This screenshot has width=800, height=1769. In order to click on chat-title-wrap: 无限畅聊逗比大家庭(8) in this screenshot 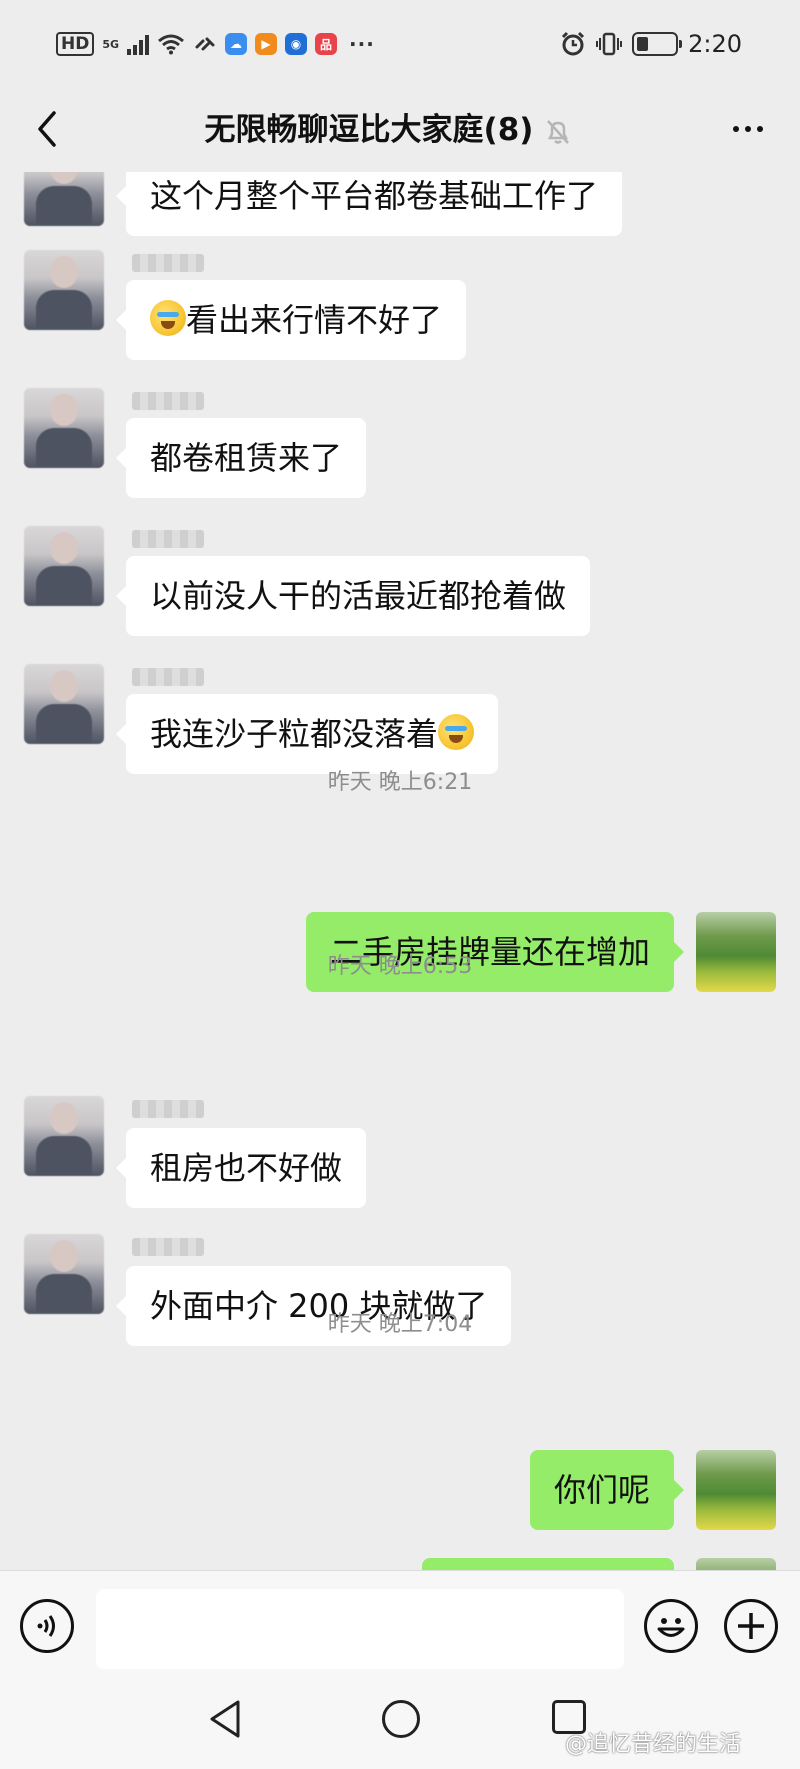, I will do `click(400, 126)`.